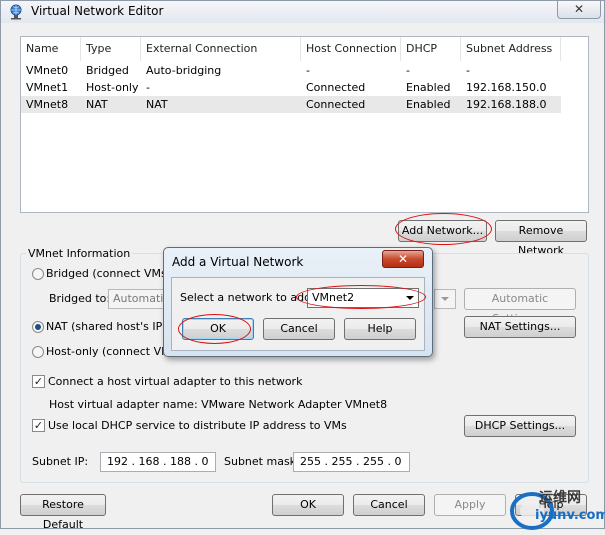 The image size is (605, 535). What do you see at coordinates (506, 87) in the screenshot?
I see `cell-subnet-address: 192.168.150.0` at bounding box center [506, 87].